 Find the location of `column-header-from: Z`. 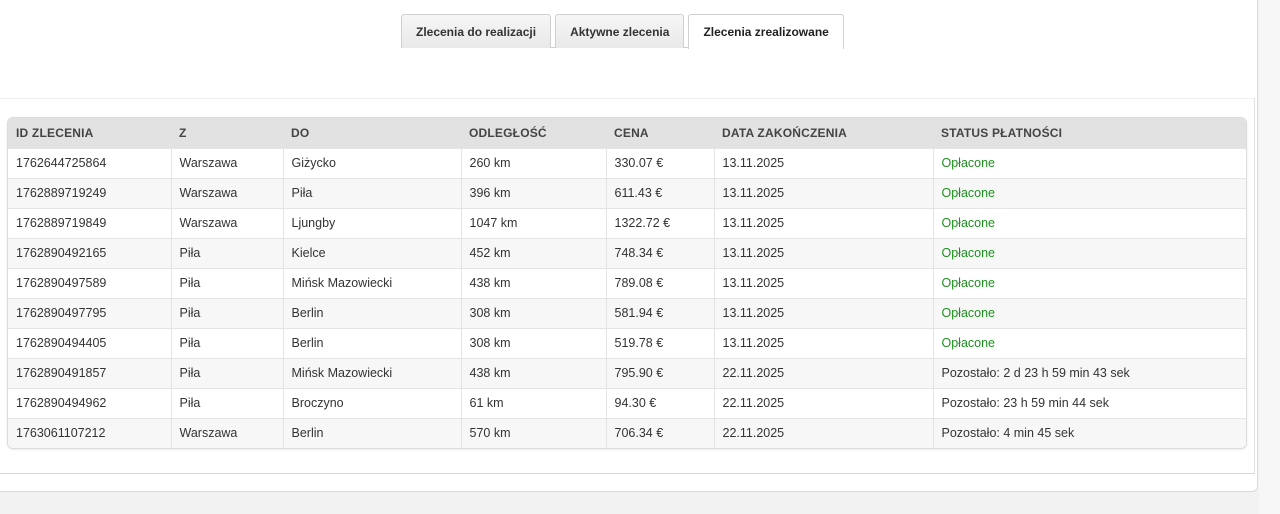

column-header-from: Z is located at coordinates (227, 133).